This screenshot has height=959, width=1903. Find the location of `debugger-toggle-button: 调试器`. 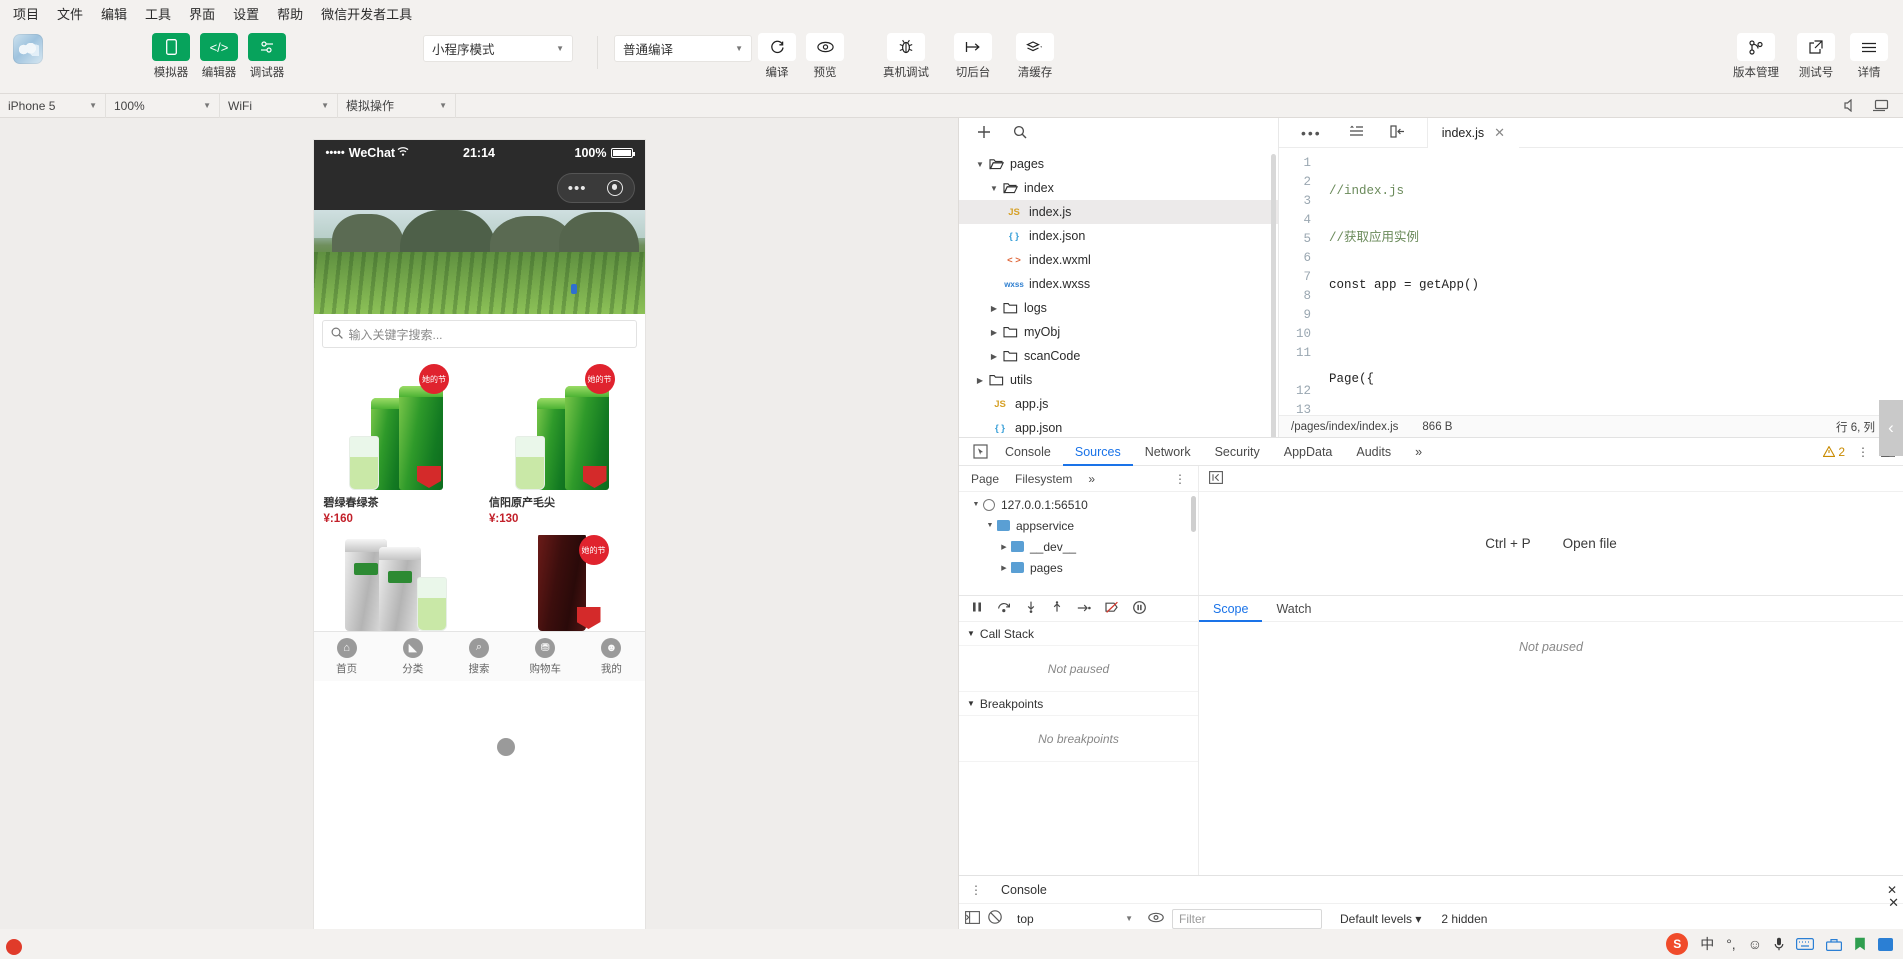

debugger-toggle-button: 调试器 is located at coordinates (267, 56).